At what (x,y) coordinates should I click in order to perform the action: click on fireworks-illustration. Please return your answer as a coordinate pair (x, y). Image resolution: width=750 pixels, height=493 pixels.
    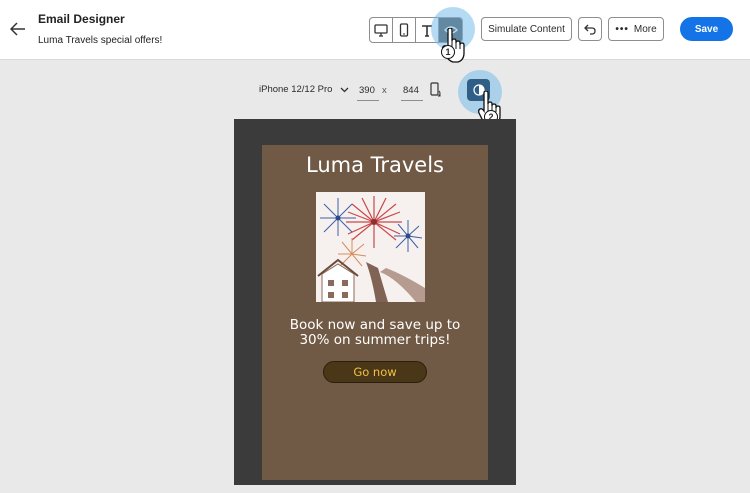
    Looking at the image, I should click on (370, 247).